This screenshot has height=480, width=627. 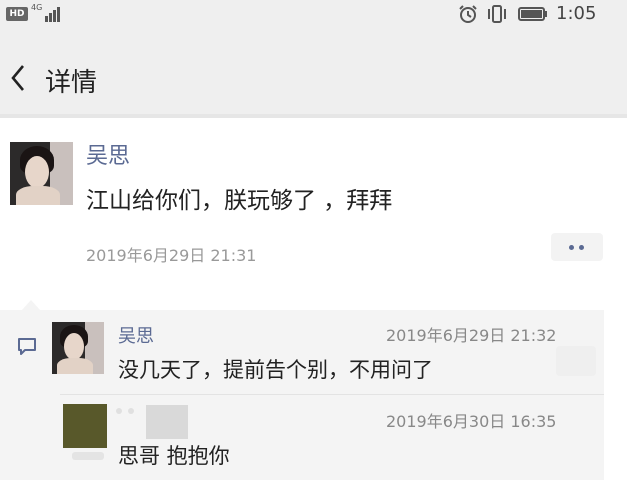 I want to click on poster-avatar, so click(x=41, y=173).